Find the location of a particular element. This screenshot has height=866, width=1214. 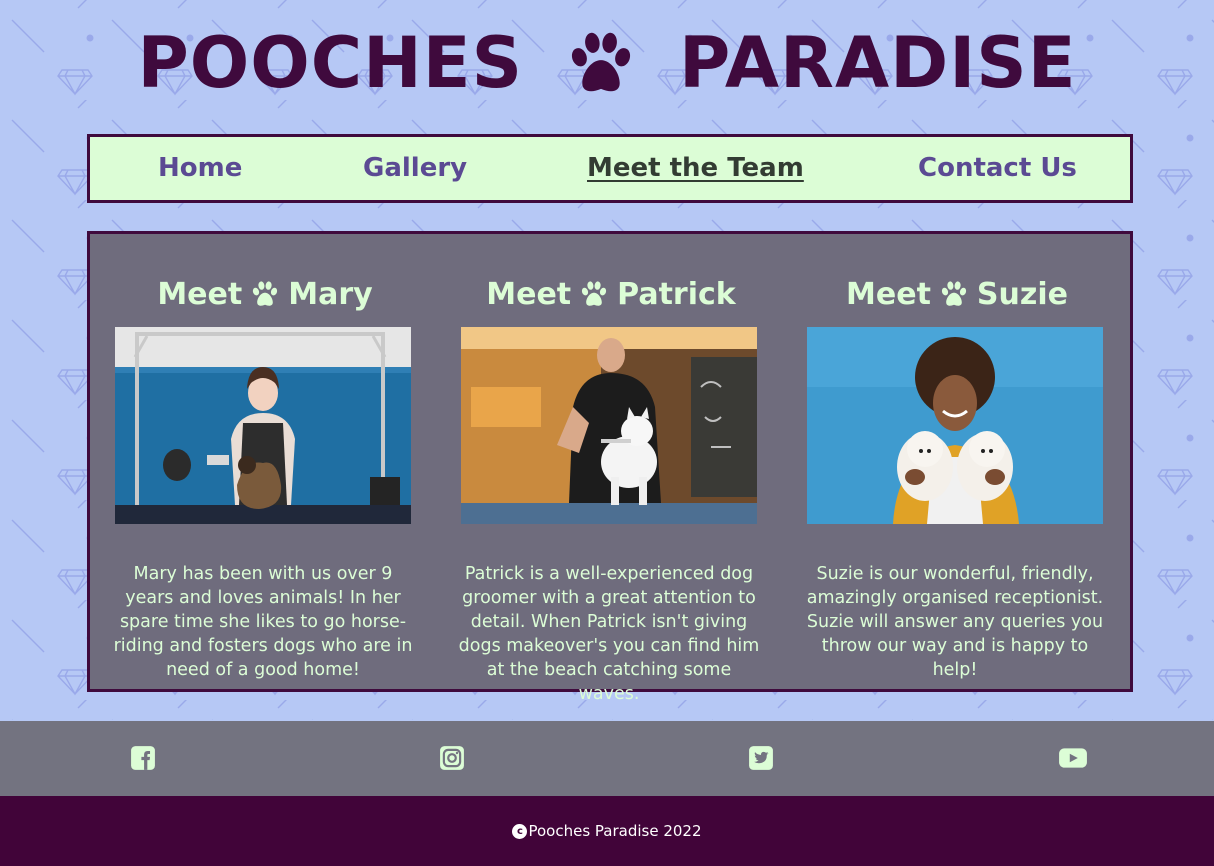

team-photo-suzie is located at coordinates (955, 425).